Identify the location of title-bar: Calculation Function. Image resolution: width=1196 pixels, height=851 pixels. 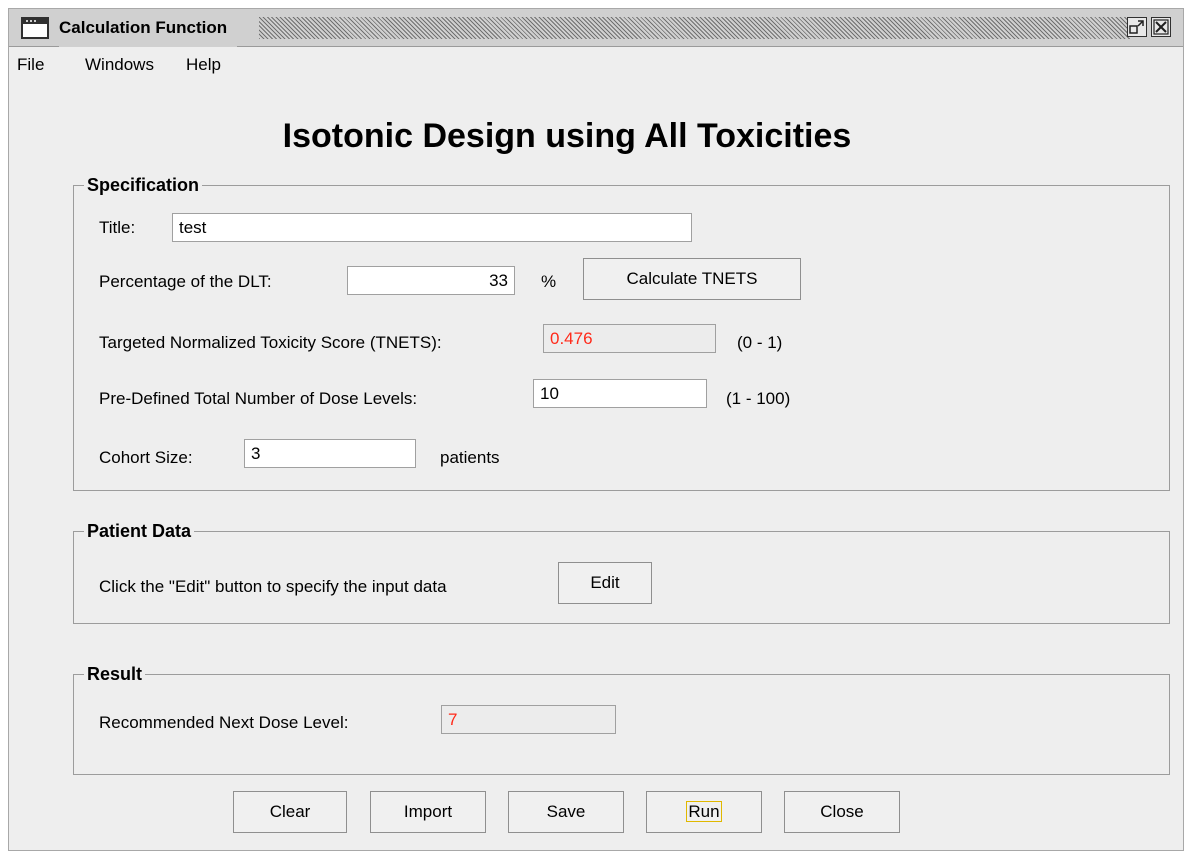
(596, 28).